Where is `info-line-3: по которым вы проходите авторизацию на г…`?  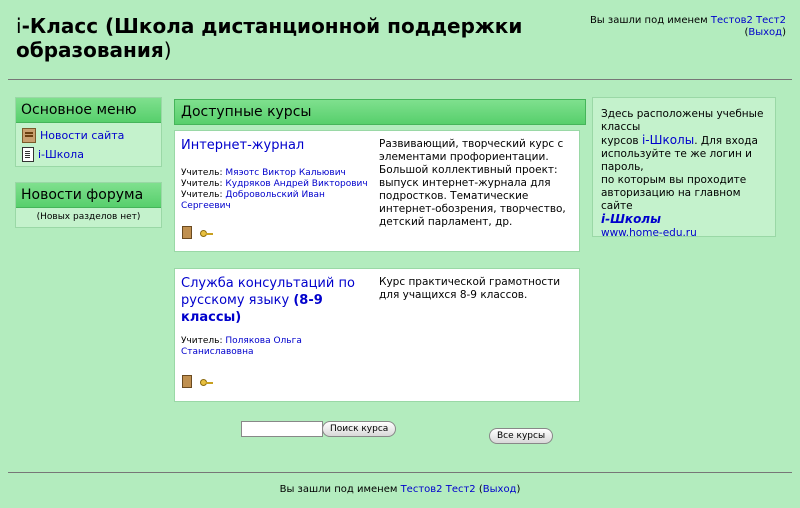
info-line-3: по которым вы проходите авторизацию на г… is located at coordinates (674, 193).